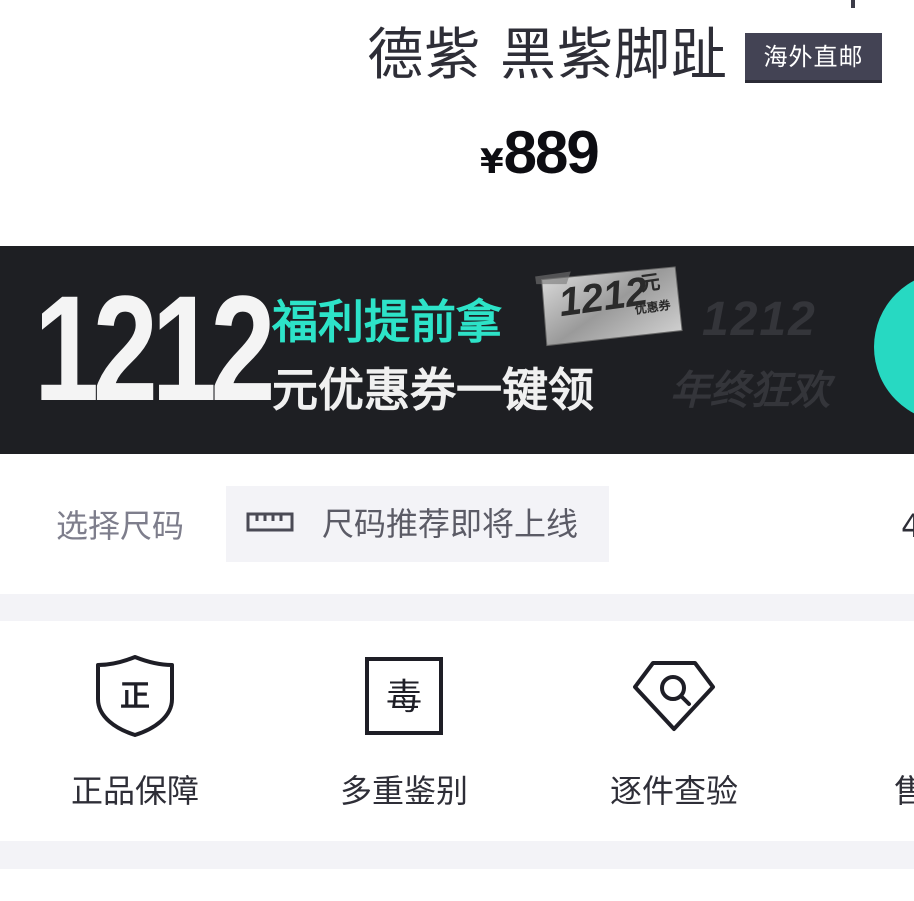 This screenshot has height=901, width=914. I want to click on after-sales-icon, so click(889, 696).